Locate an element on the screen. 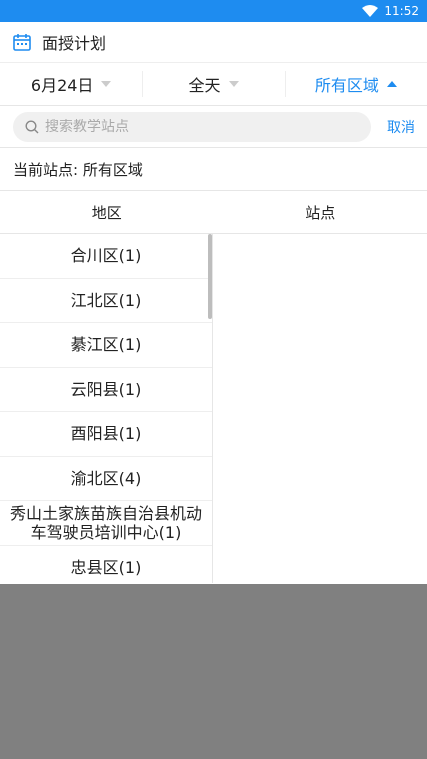 The height and width of the screenshot is (759, 427). region-item: 江北区(1) is located at coordinates (106, 301).